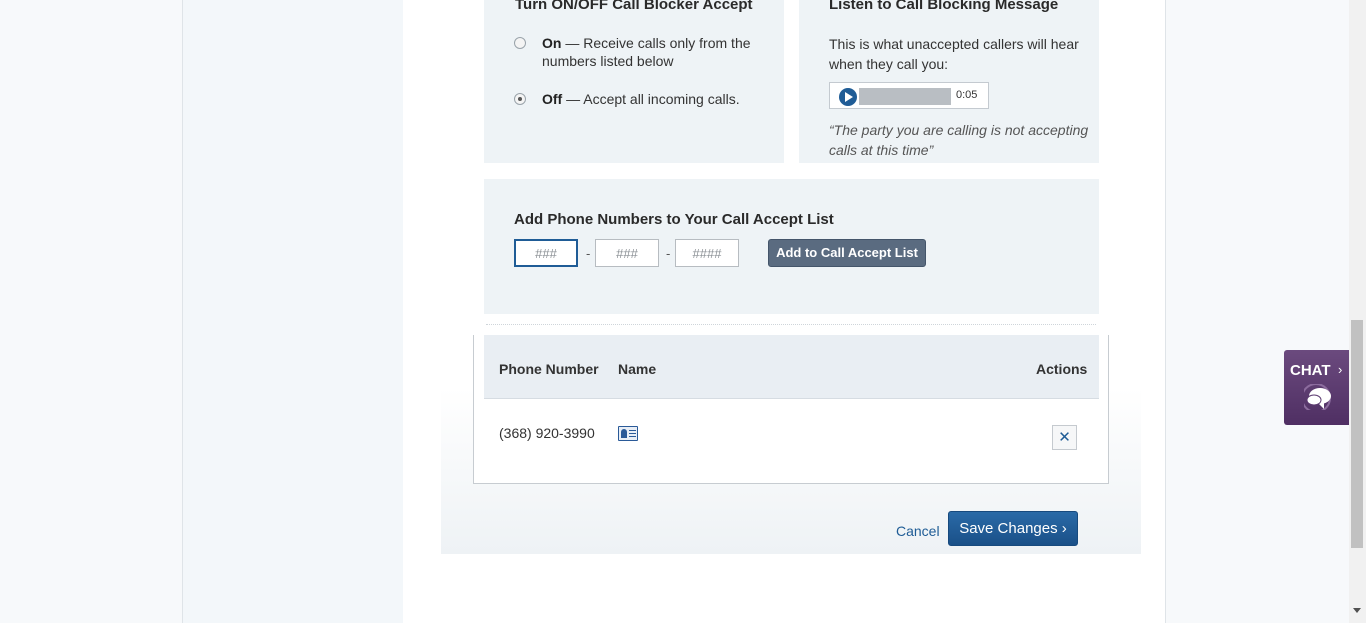  I want to click on chevron-right-icon: ›, so click(1340, 369).